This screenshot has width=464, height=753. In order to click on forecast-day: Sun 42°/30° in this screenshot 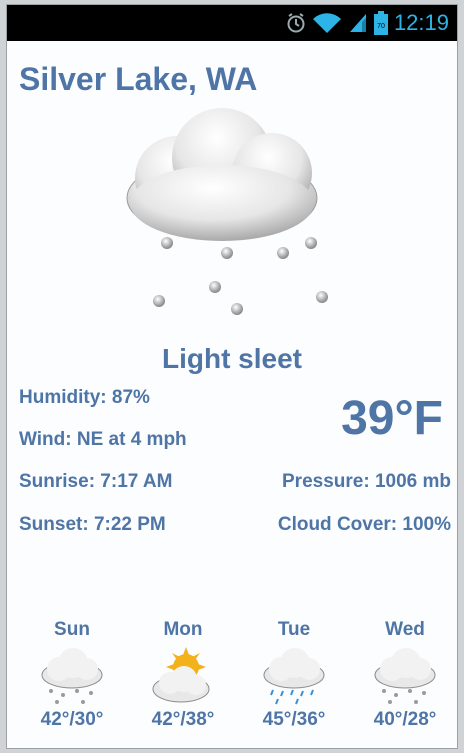, I will do `click(72, 675)`.